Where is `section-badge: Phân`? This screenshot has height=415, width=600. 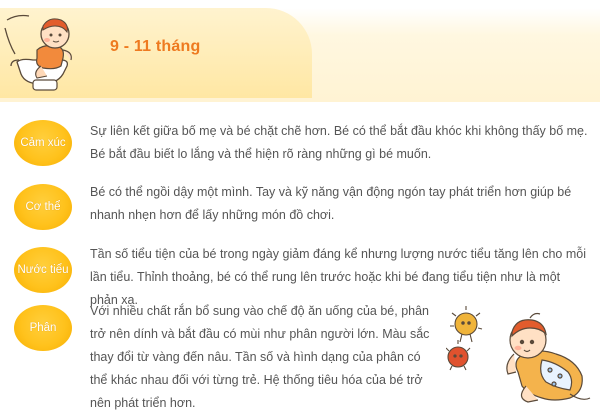
section-badge: Phân is located at coordinates (43, 328).